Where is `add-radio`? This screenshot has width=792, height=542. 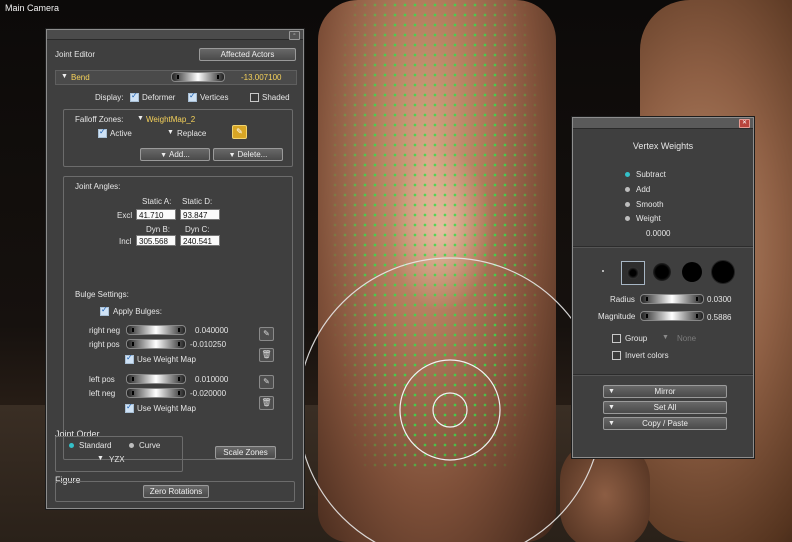 add-radio is located at coordinates (627, 189).